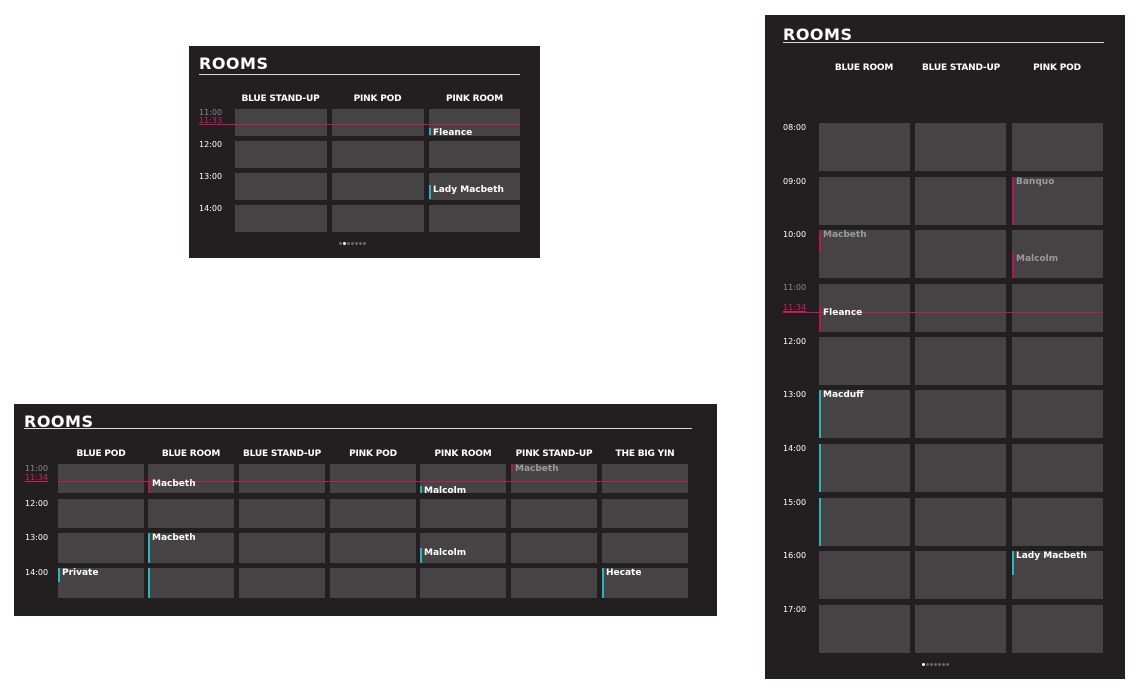 The height and width of the screenshot is (694, 1140). I want to click on column-header-blue-room: BLUE ROOM, so click(191, 454).